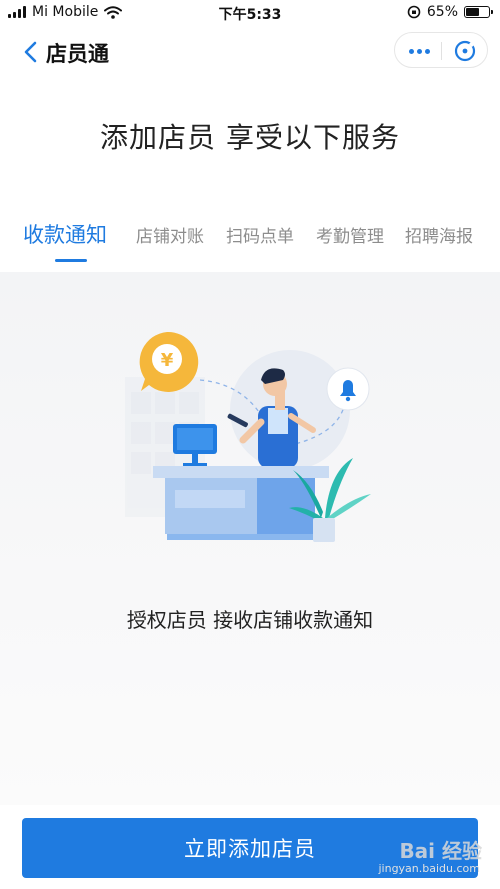 The height and width of the screenshot is (889, 500). I want to click on orientation-lock-icon, so click(414, 12).